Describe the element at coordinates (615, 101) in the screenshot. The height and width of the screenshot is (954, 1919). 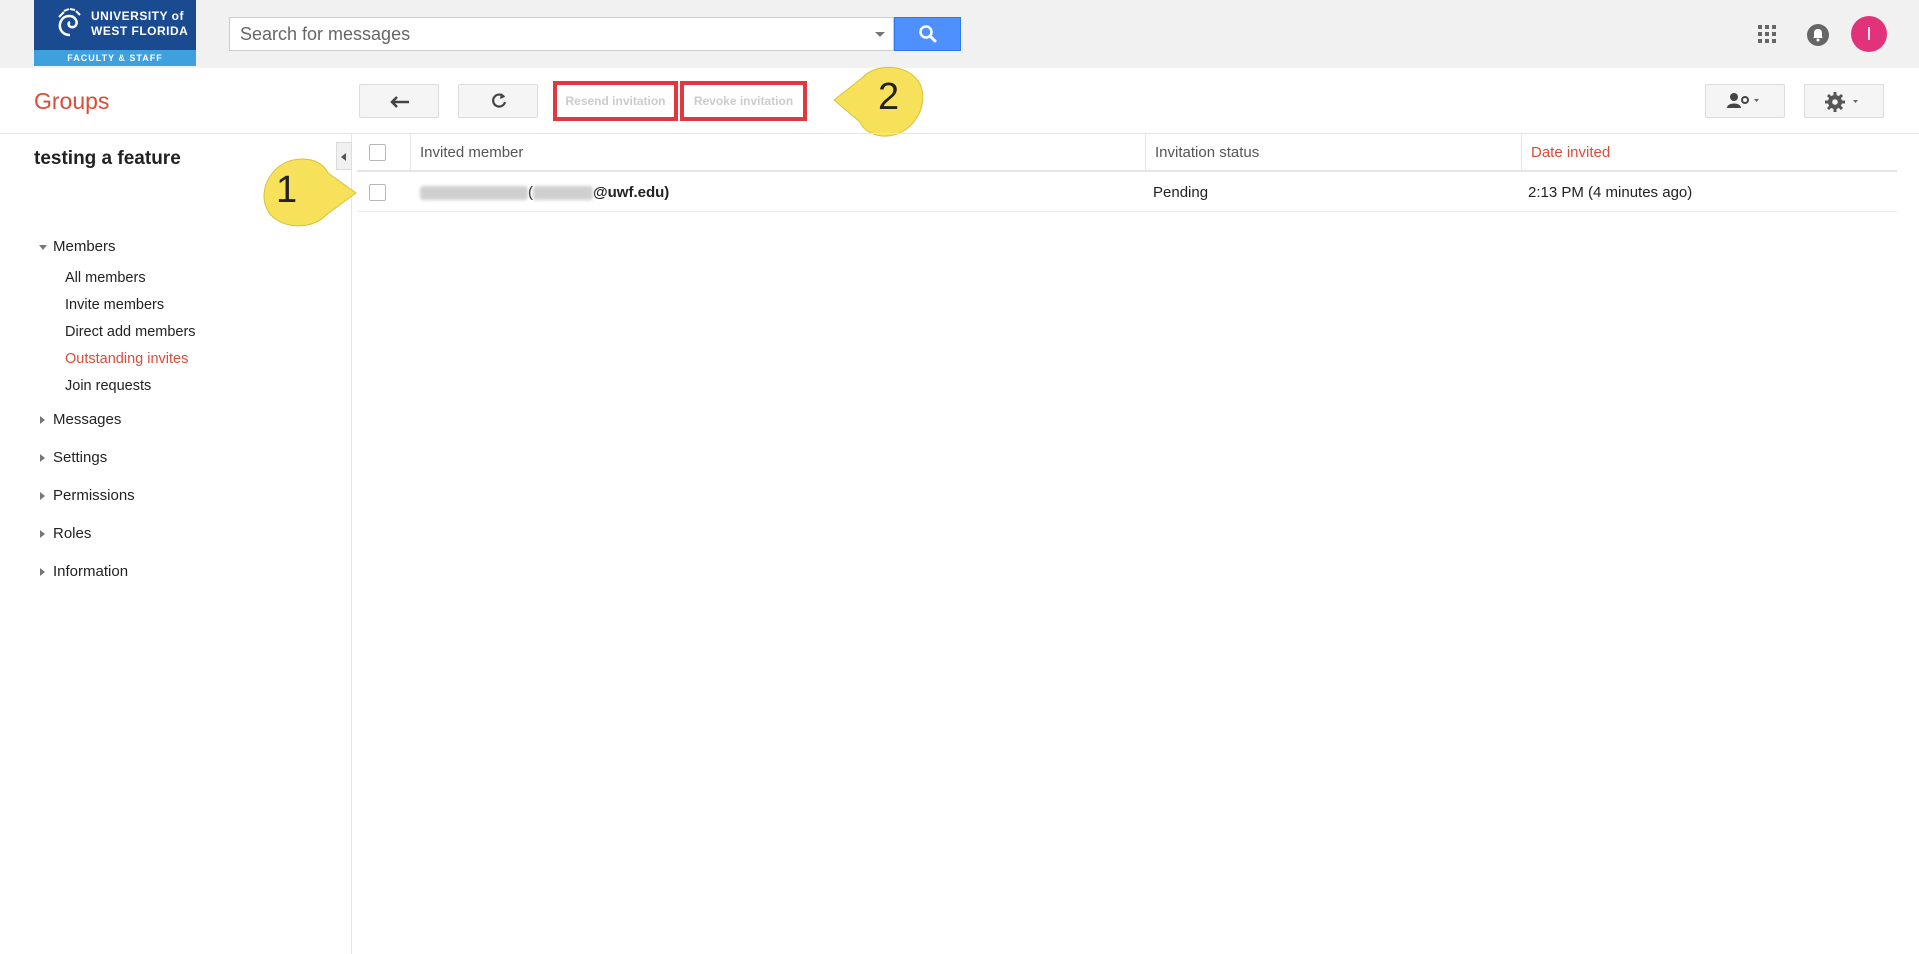
I see `resend-invitation-button: Resend invitation` at that location.